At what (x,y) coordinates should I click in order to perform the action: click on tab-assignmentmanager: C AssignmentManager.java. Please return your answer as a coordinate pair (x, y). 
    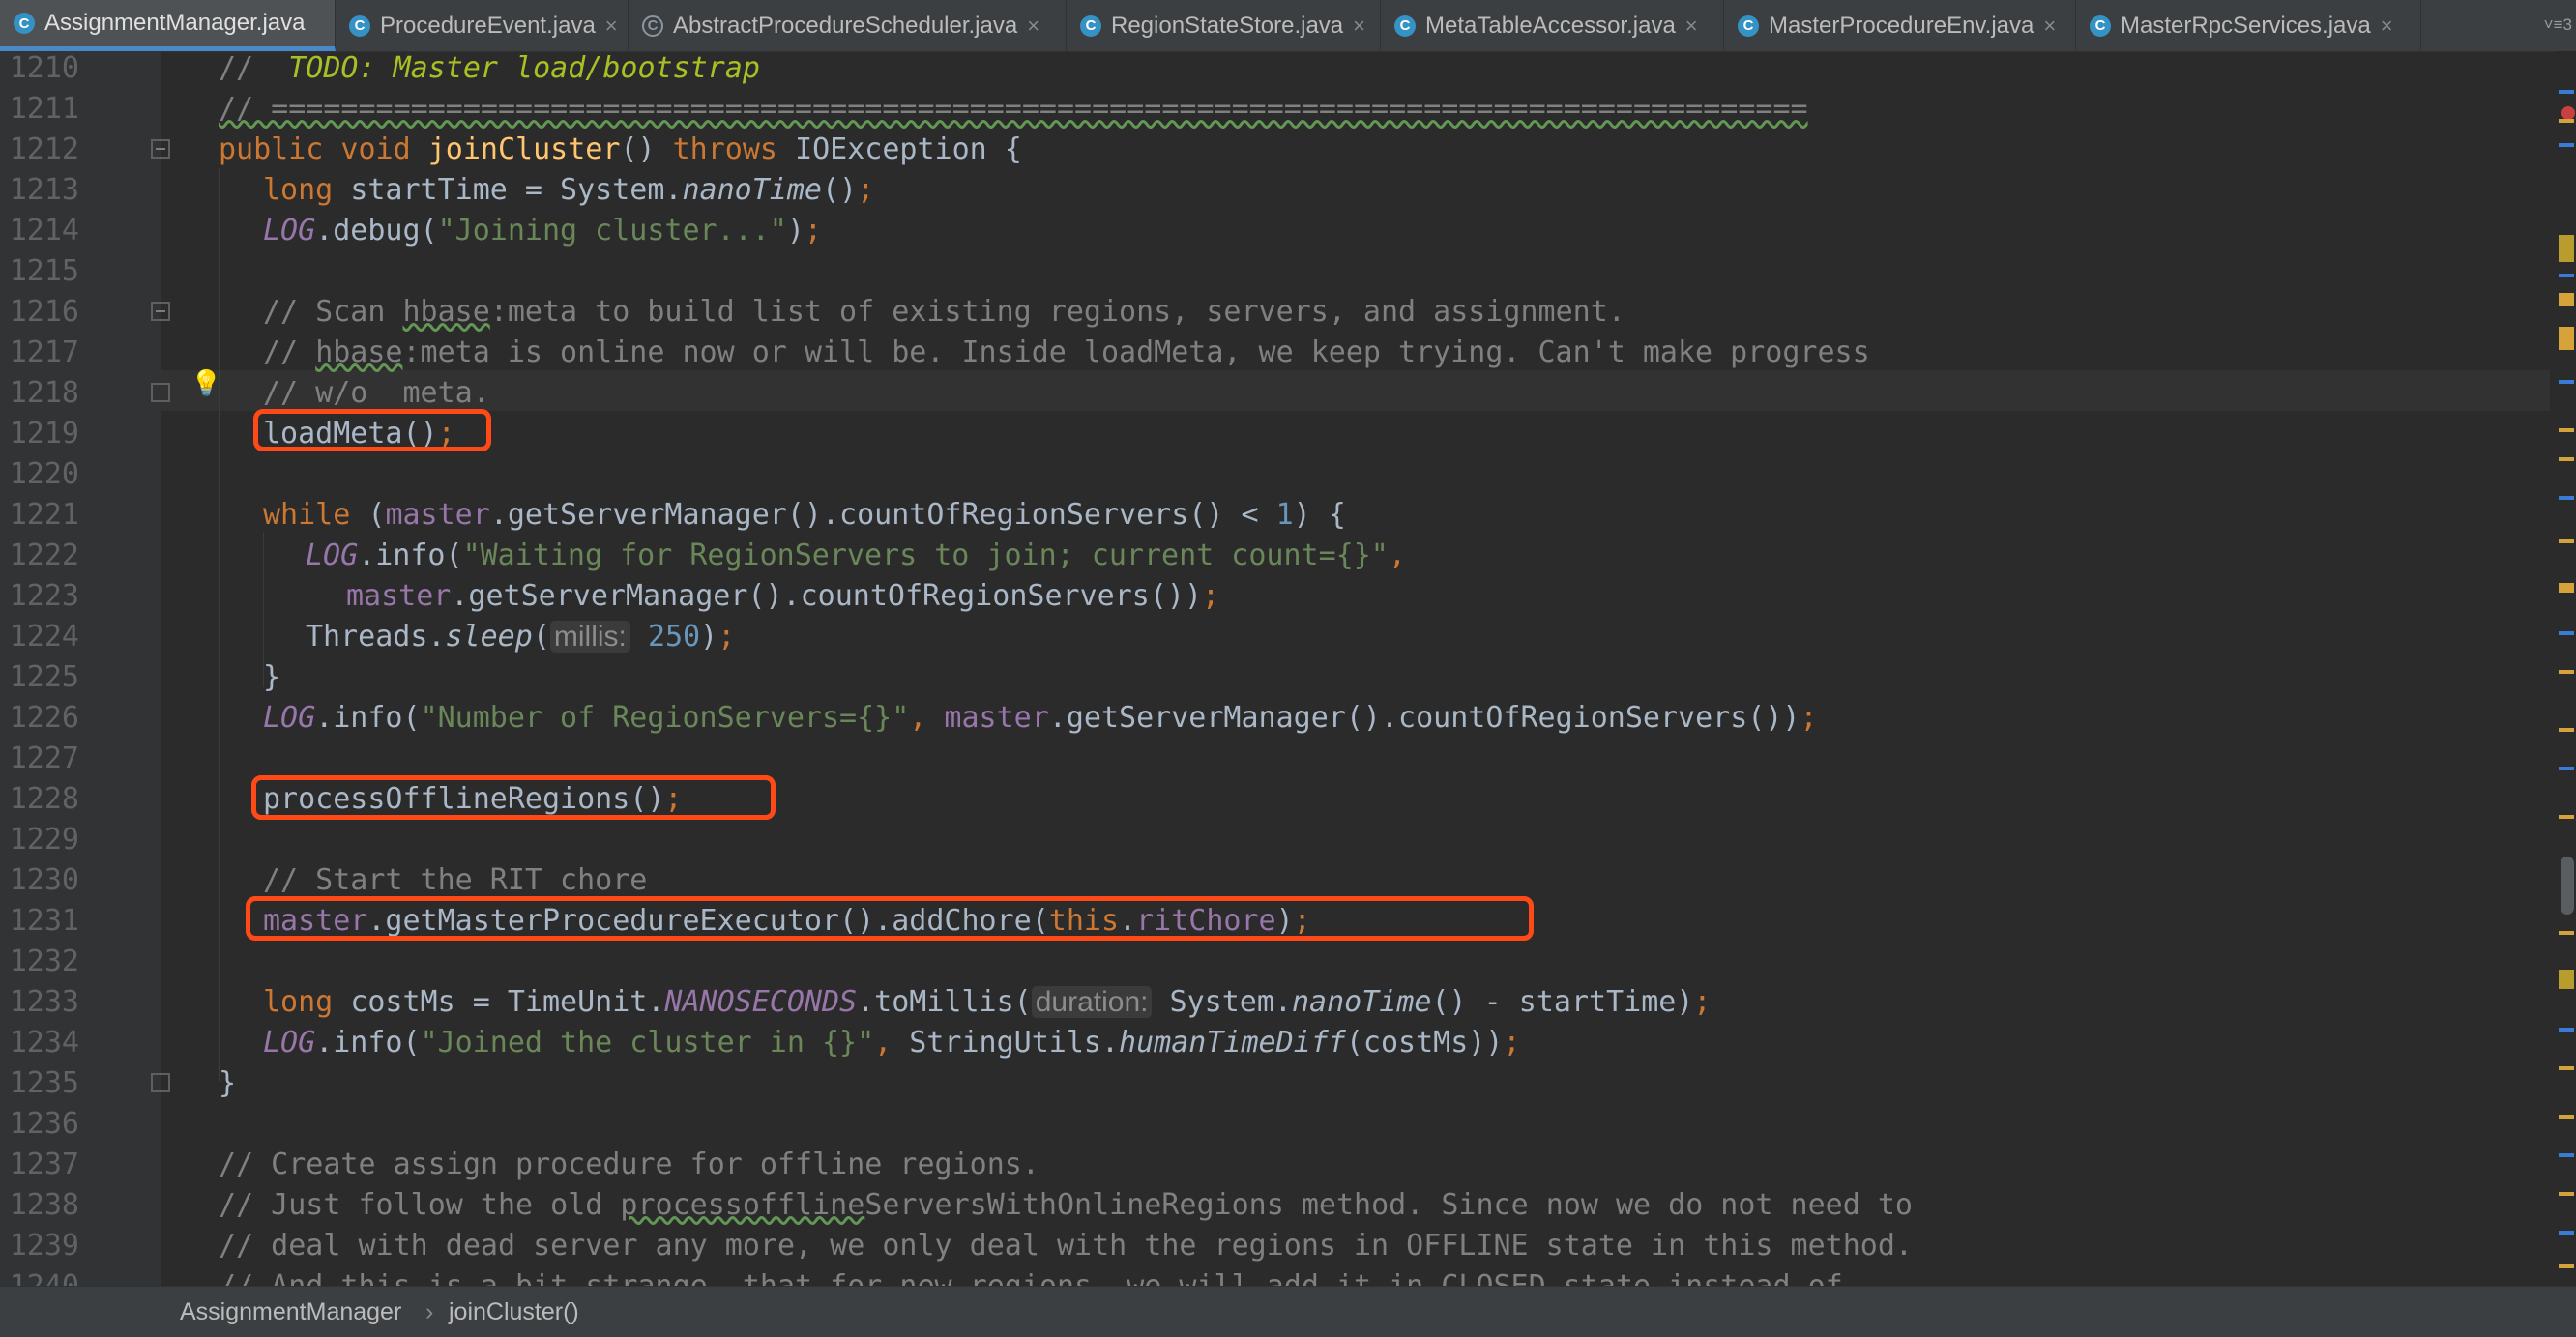
    Looking at the image, I should click on (168, 25).